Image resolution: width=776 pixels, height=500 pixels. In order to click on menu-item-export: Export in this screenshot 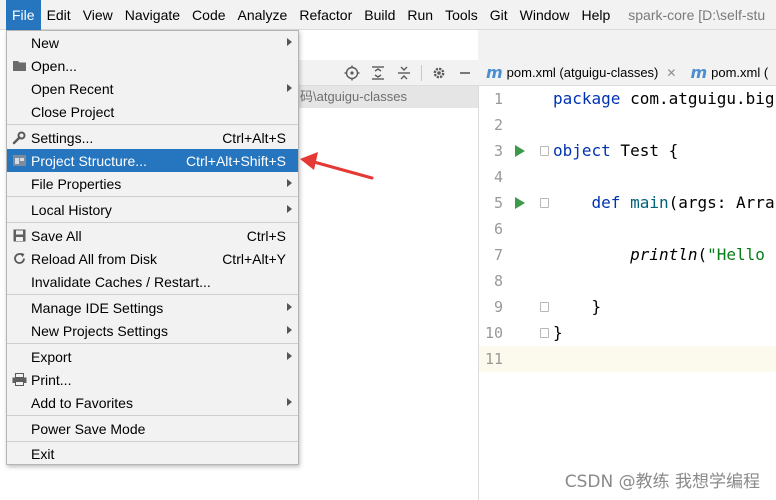, I will do `click(152, 356)`.